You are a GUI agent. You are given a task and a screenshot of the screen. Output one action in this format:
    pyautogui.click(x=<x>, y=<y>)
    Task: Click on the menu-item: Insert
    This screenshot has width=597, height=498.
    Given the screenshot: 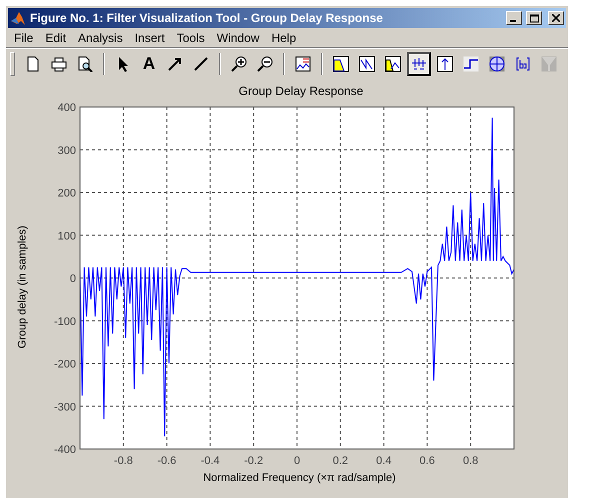 What is the action you would take?
    pyautogui.click(x=149, y=37)
    